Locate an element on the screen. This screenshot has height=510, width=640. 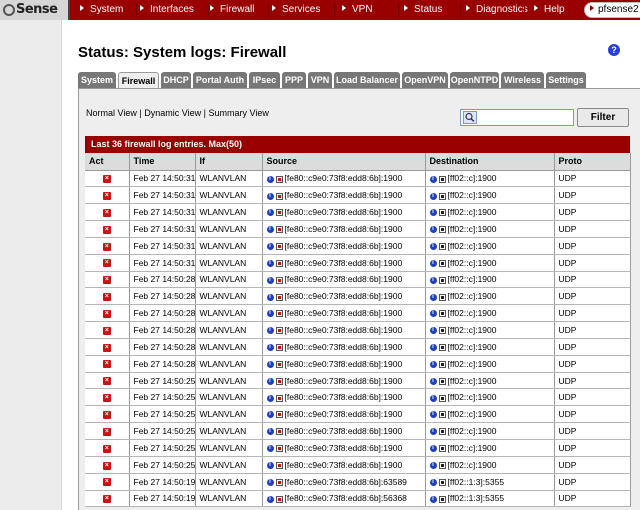
nav-vpn: VPN is located at coordinates (357, 10).